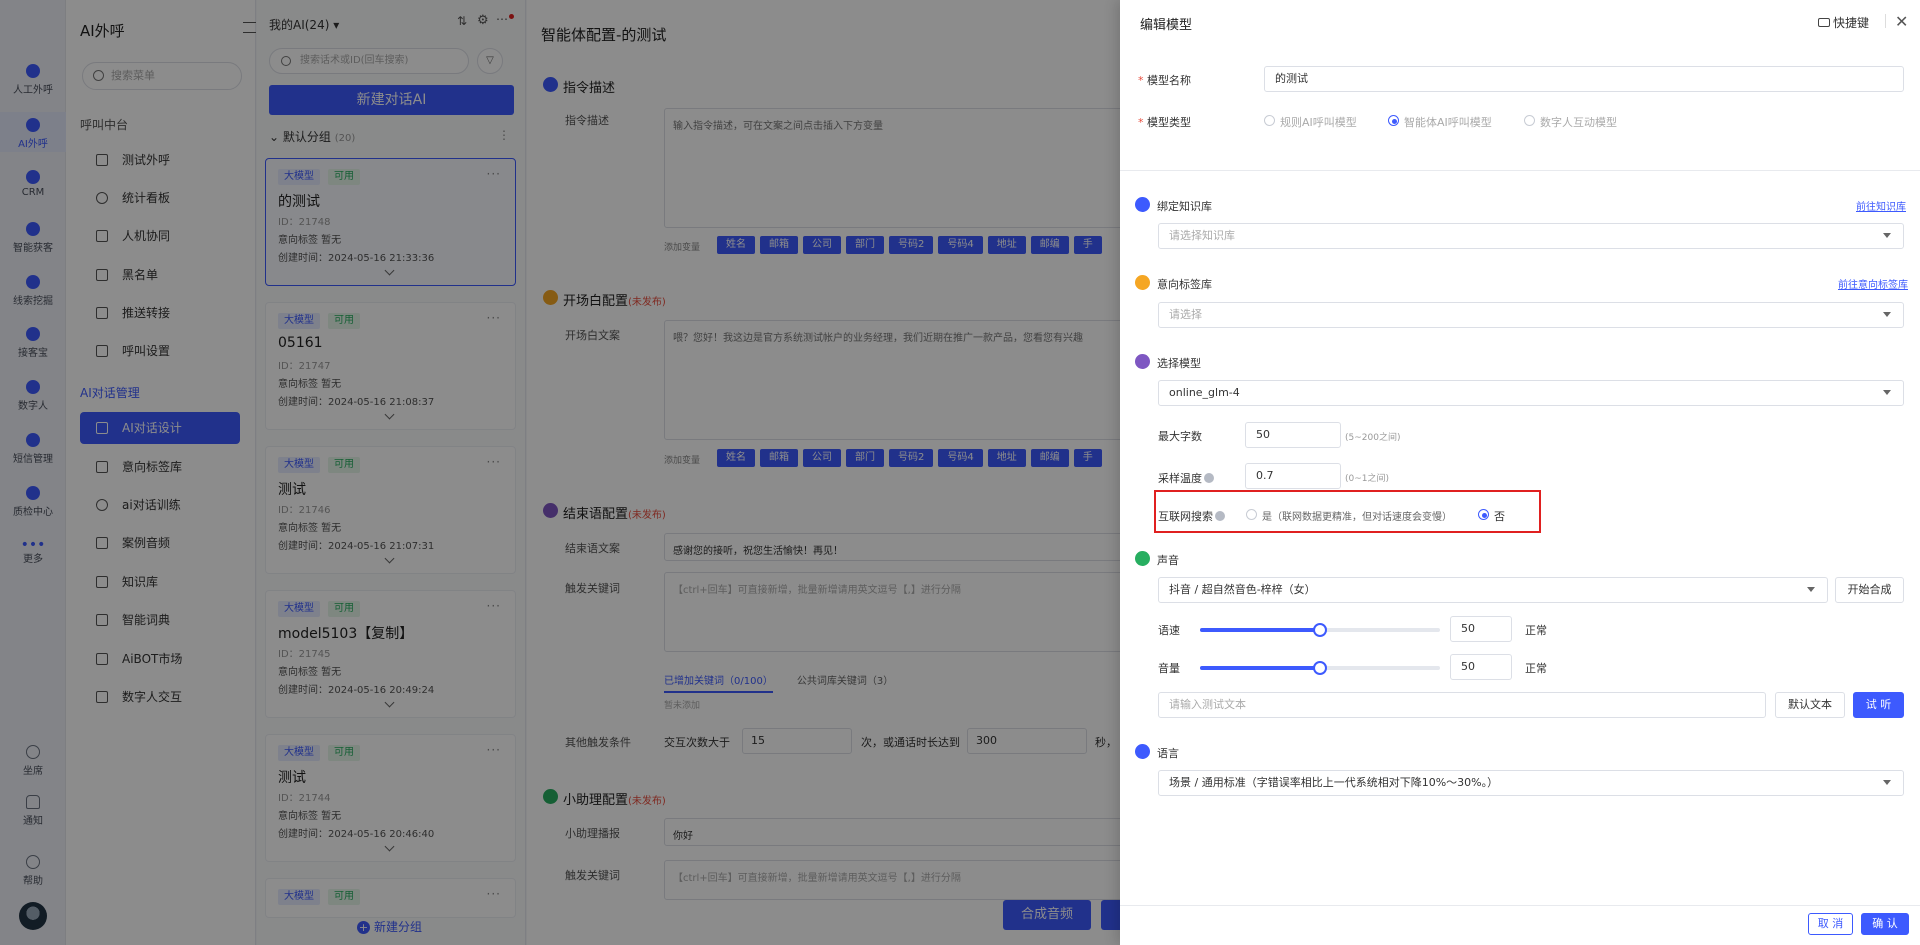 This screenshot has width=1920, height=945. Describe the element at coordinates (1142, 282) in the screenshot. I see `star-icon` at that location.